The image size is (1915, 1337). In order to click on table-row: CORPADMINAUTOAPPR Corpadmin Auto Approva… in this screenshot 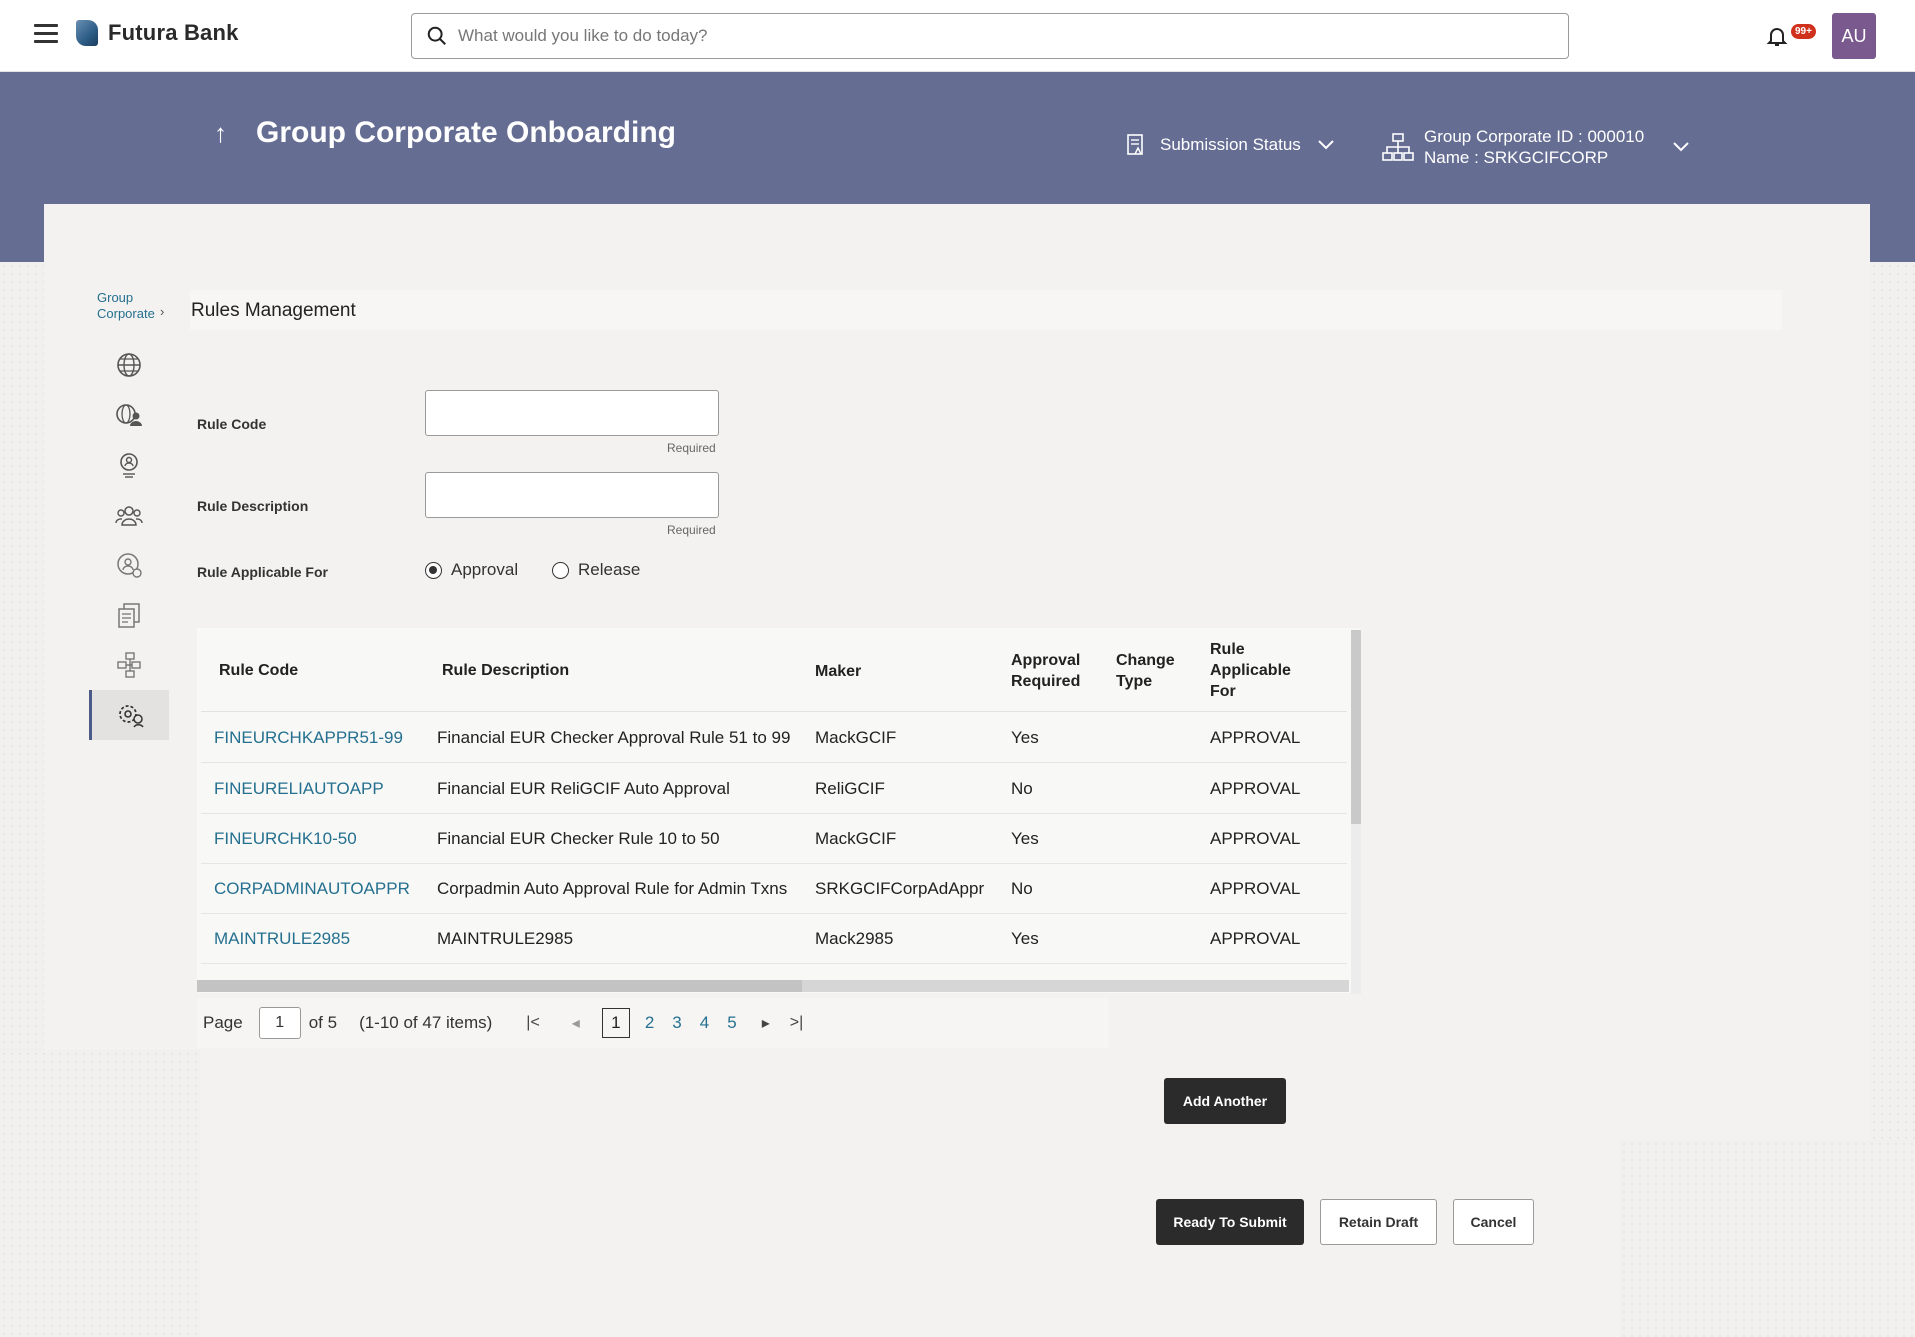, I will do `click(774, 889)`.